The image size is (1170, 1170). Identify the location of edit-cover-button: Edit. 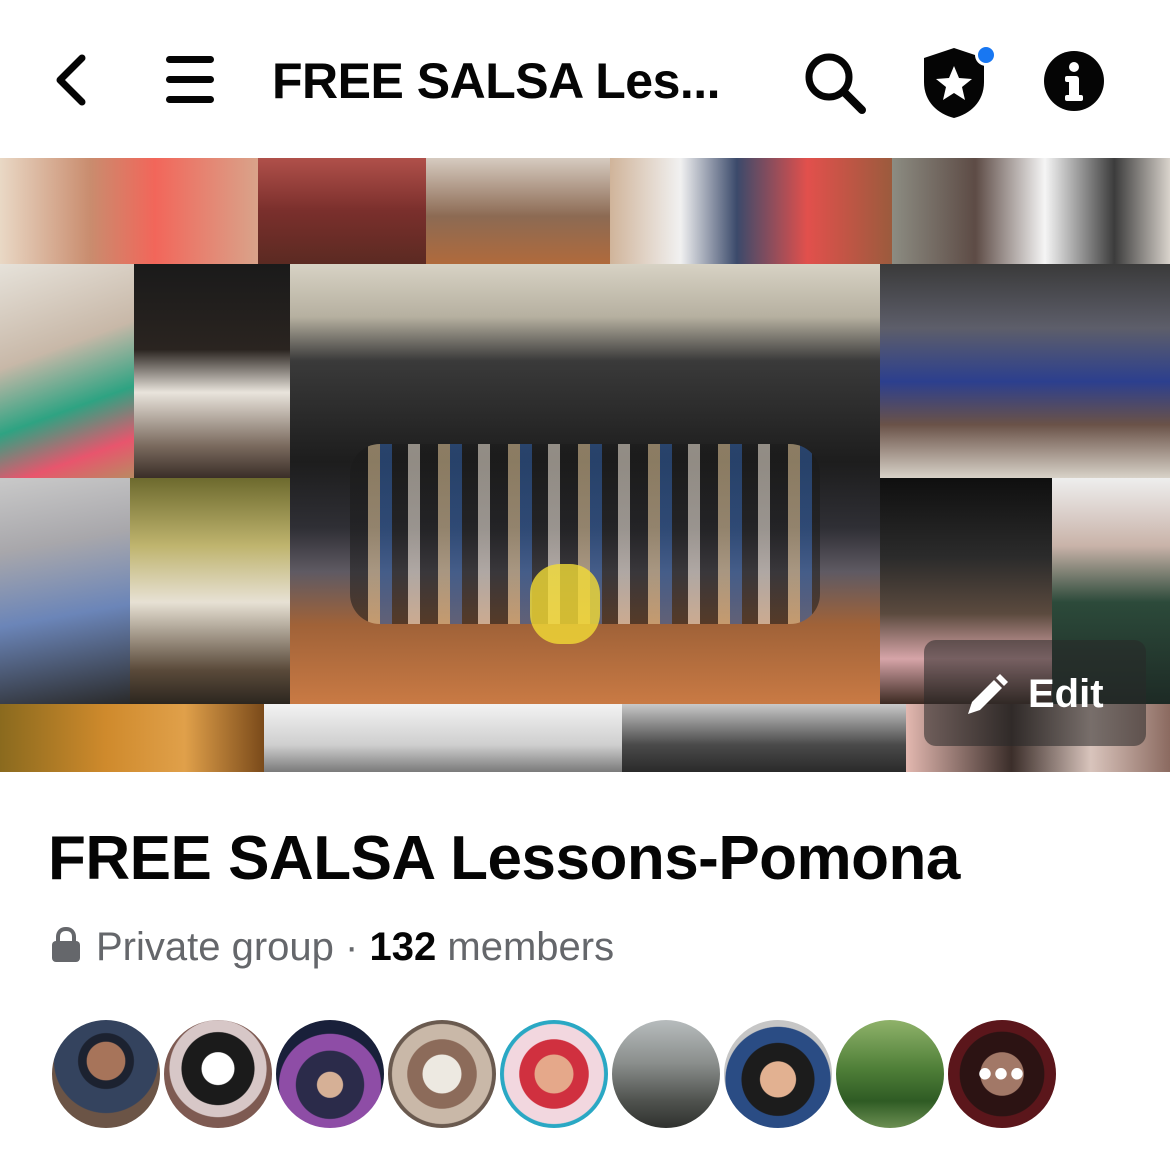
(1035, 693).